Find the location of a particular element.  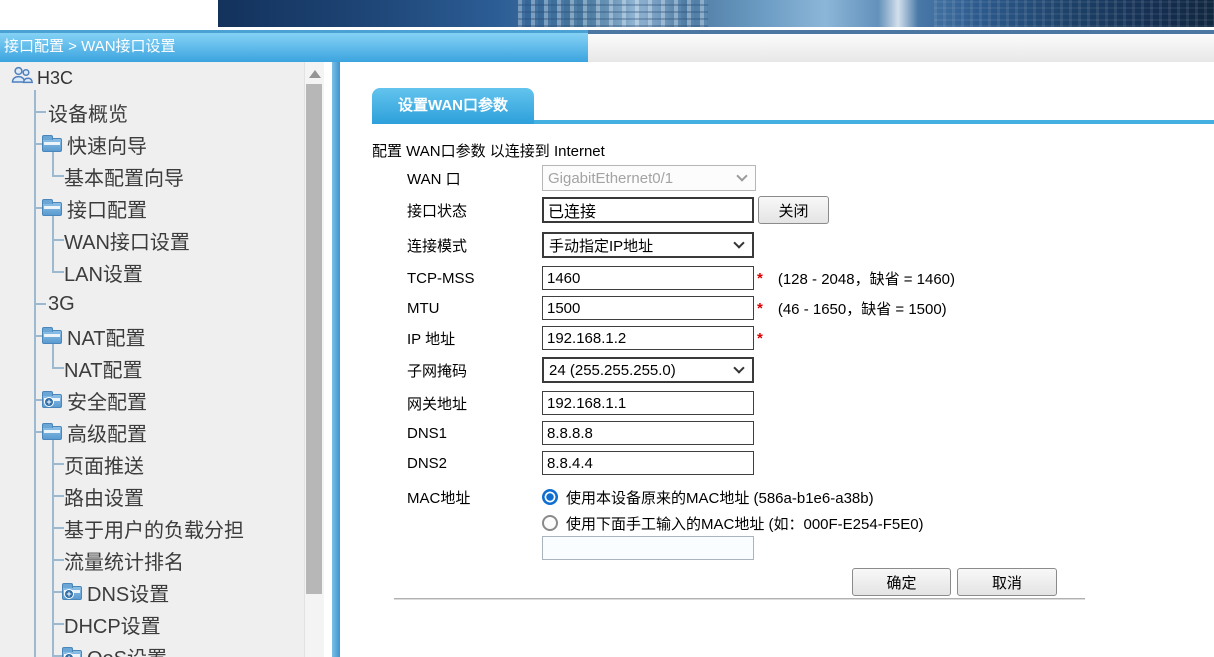

intro-text: 配置 WAN口参数 以连接到 Internet is located at coordinates (488, 151).